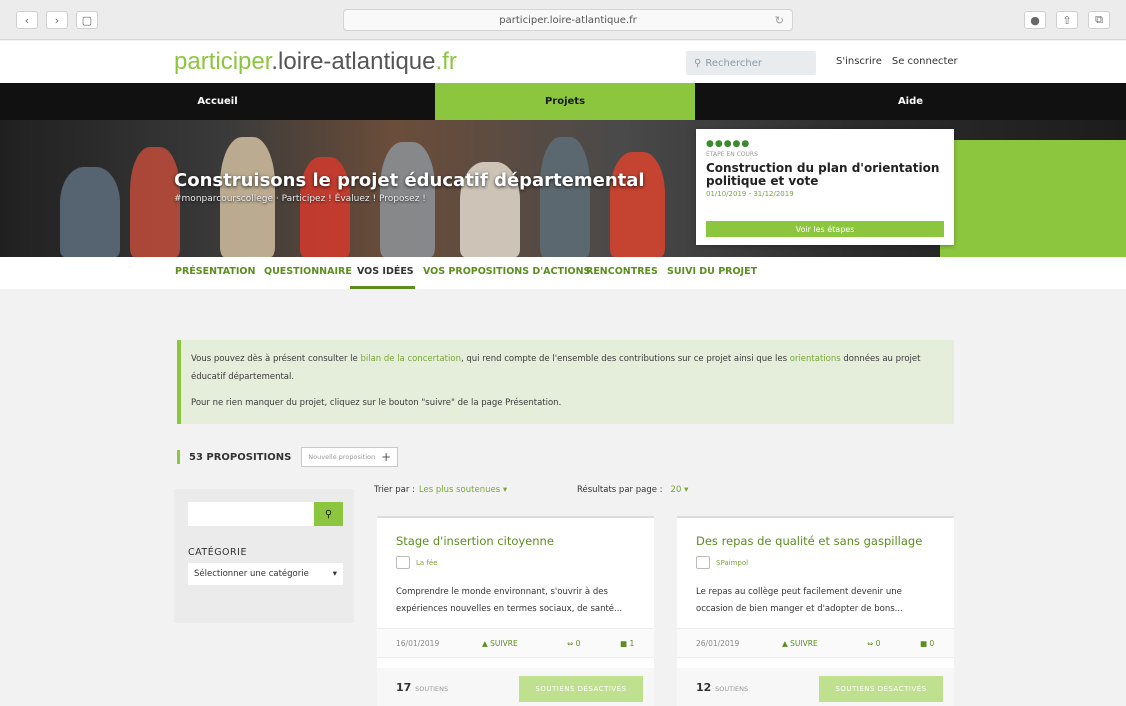  I want to click on plus-icon: +, so click(386, 457).